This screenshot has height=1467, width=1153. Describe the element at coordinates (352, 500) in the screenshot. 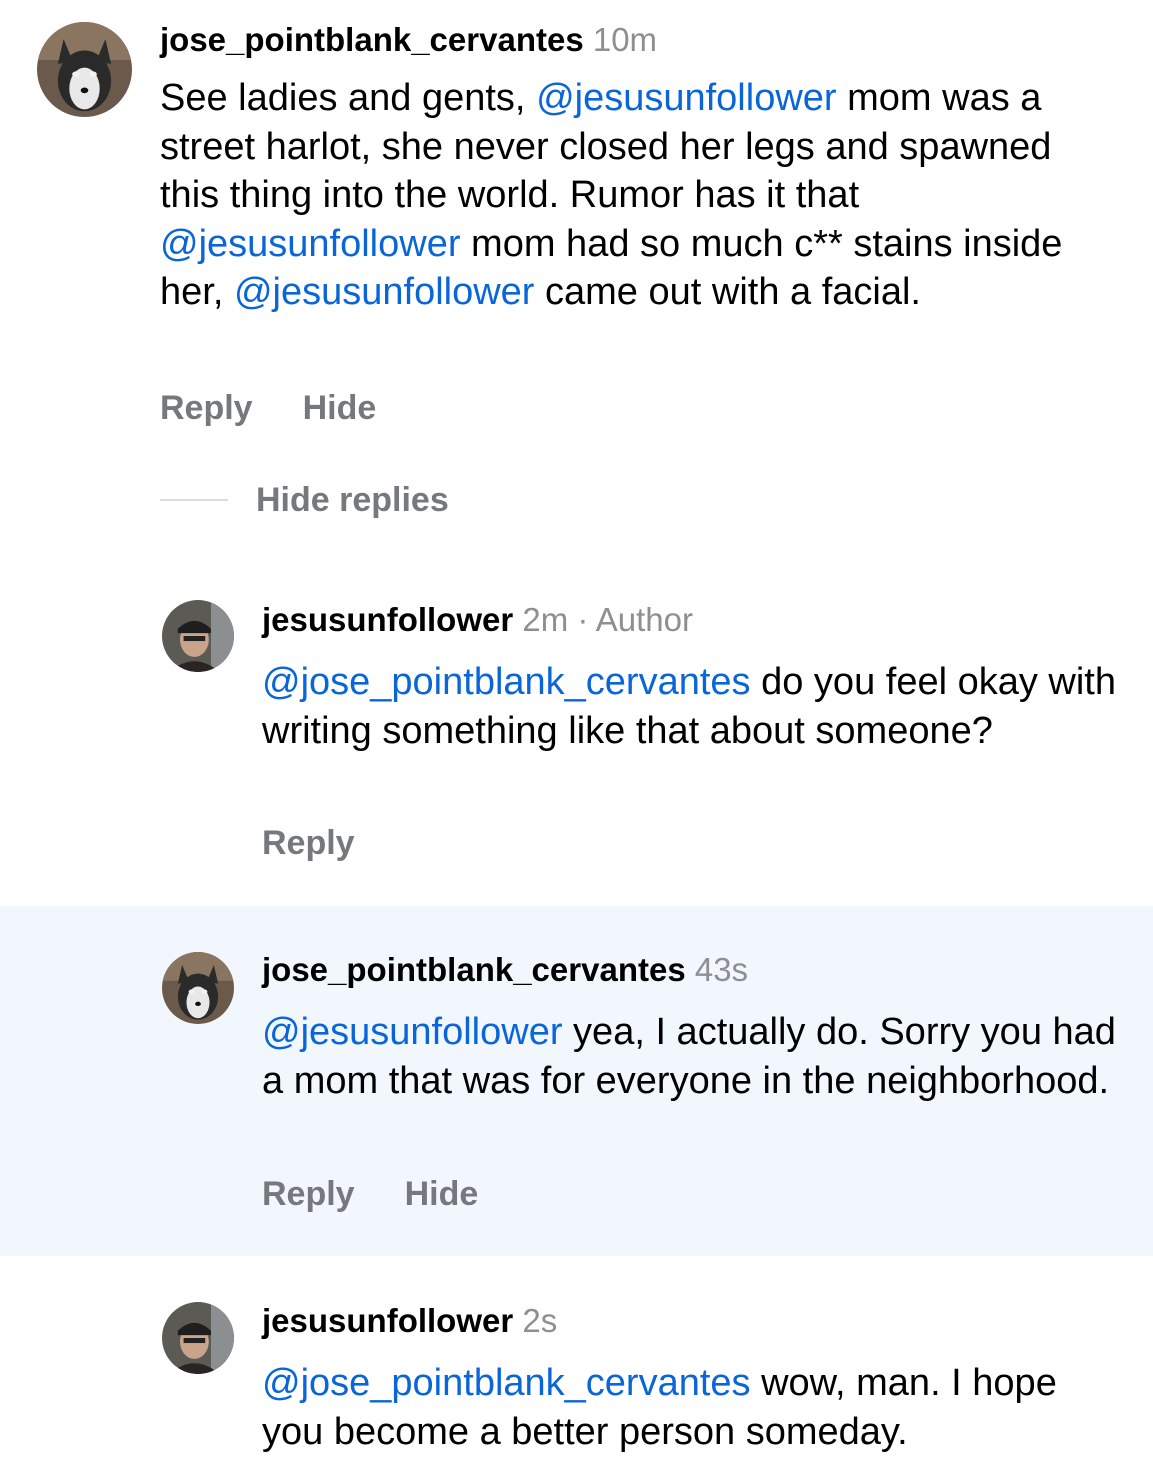

I see `hide-replies-label: Hide replies` at that location.